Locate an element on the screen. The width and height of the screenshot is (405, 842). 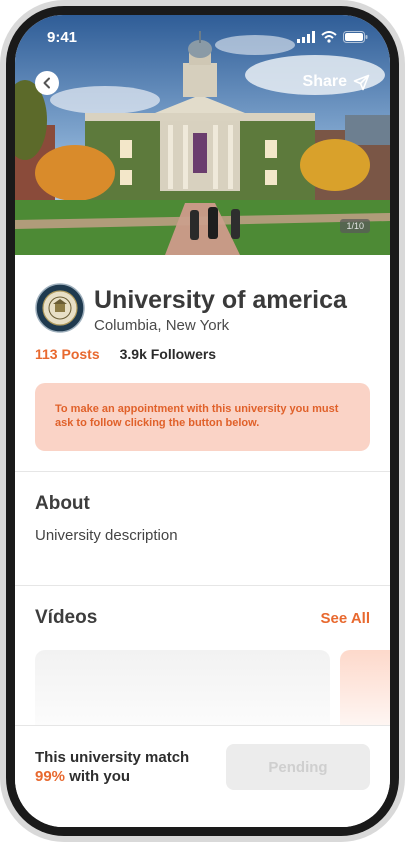
posts-count: 113 Posts is located at coordinates (67, 354).